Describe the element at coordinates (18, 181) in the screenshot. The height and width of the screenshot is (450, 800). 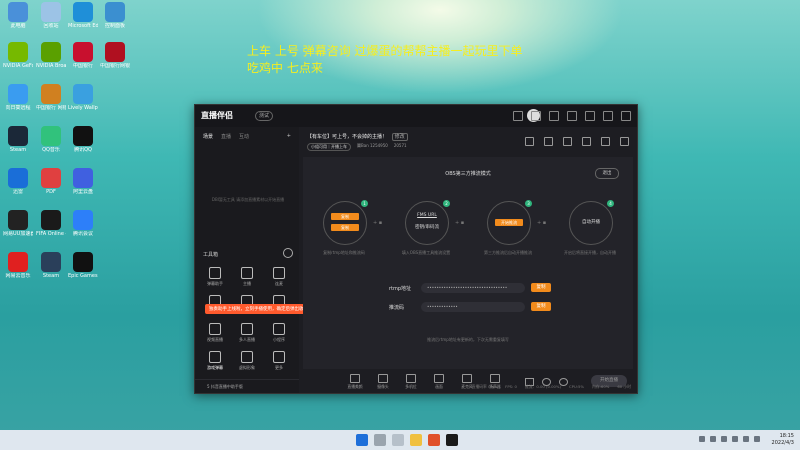
I see `desktop-icon: 迅雷` at that location.